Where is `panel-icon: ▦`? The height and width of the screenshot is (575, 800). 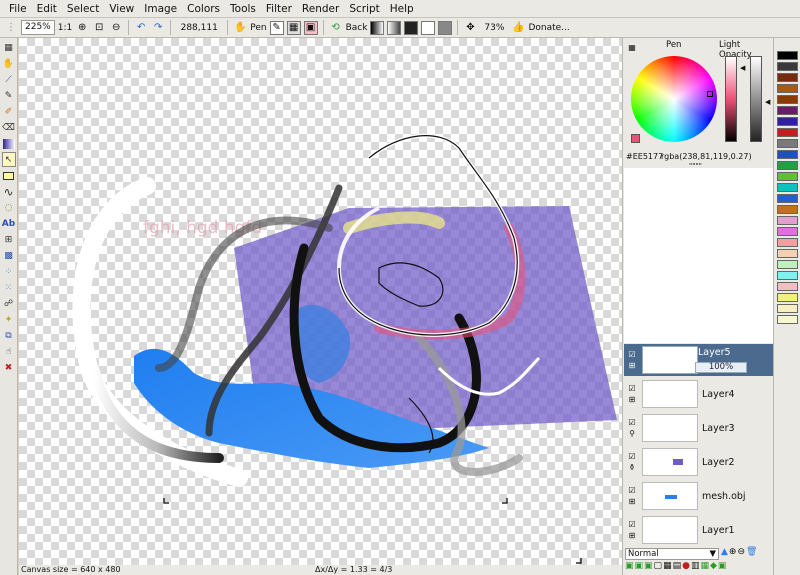 panel-icon: ▦ is located at coordinates (632, 47).